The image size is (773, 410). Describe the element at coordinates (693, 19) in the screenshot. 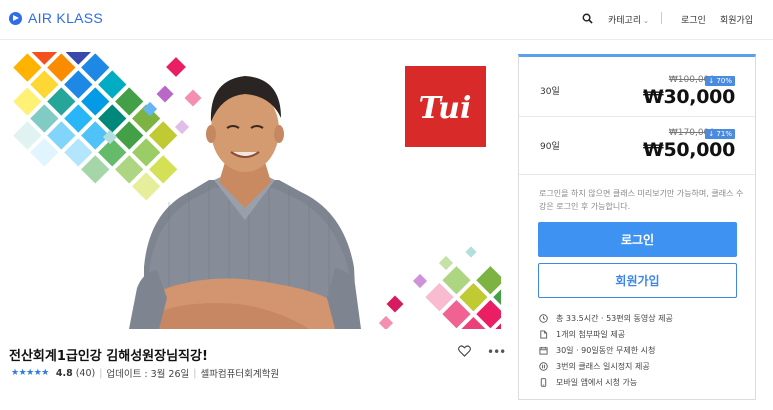

I see `nav-login-link: 로그인` at that location.